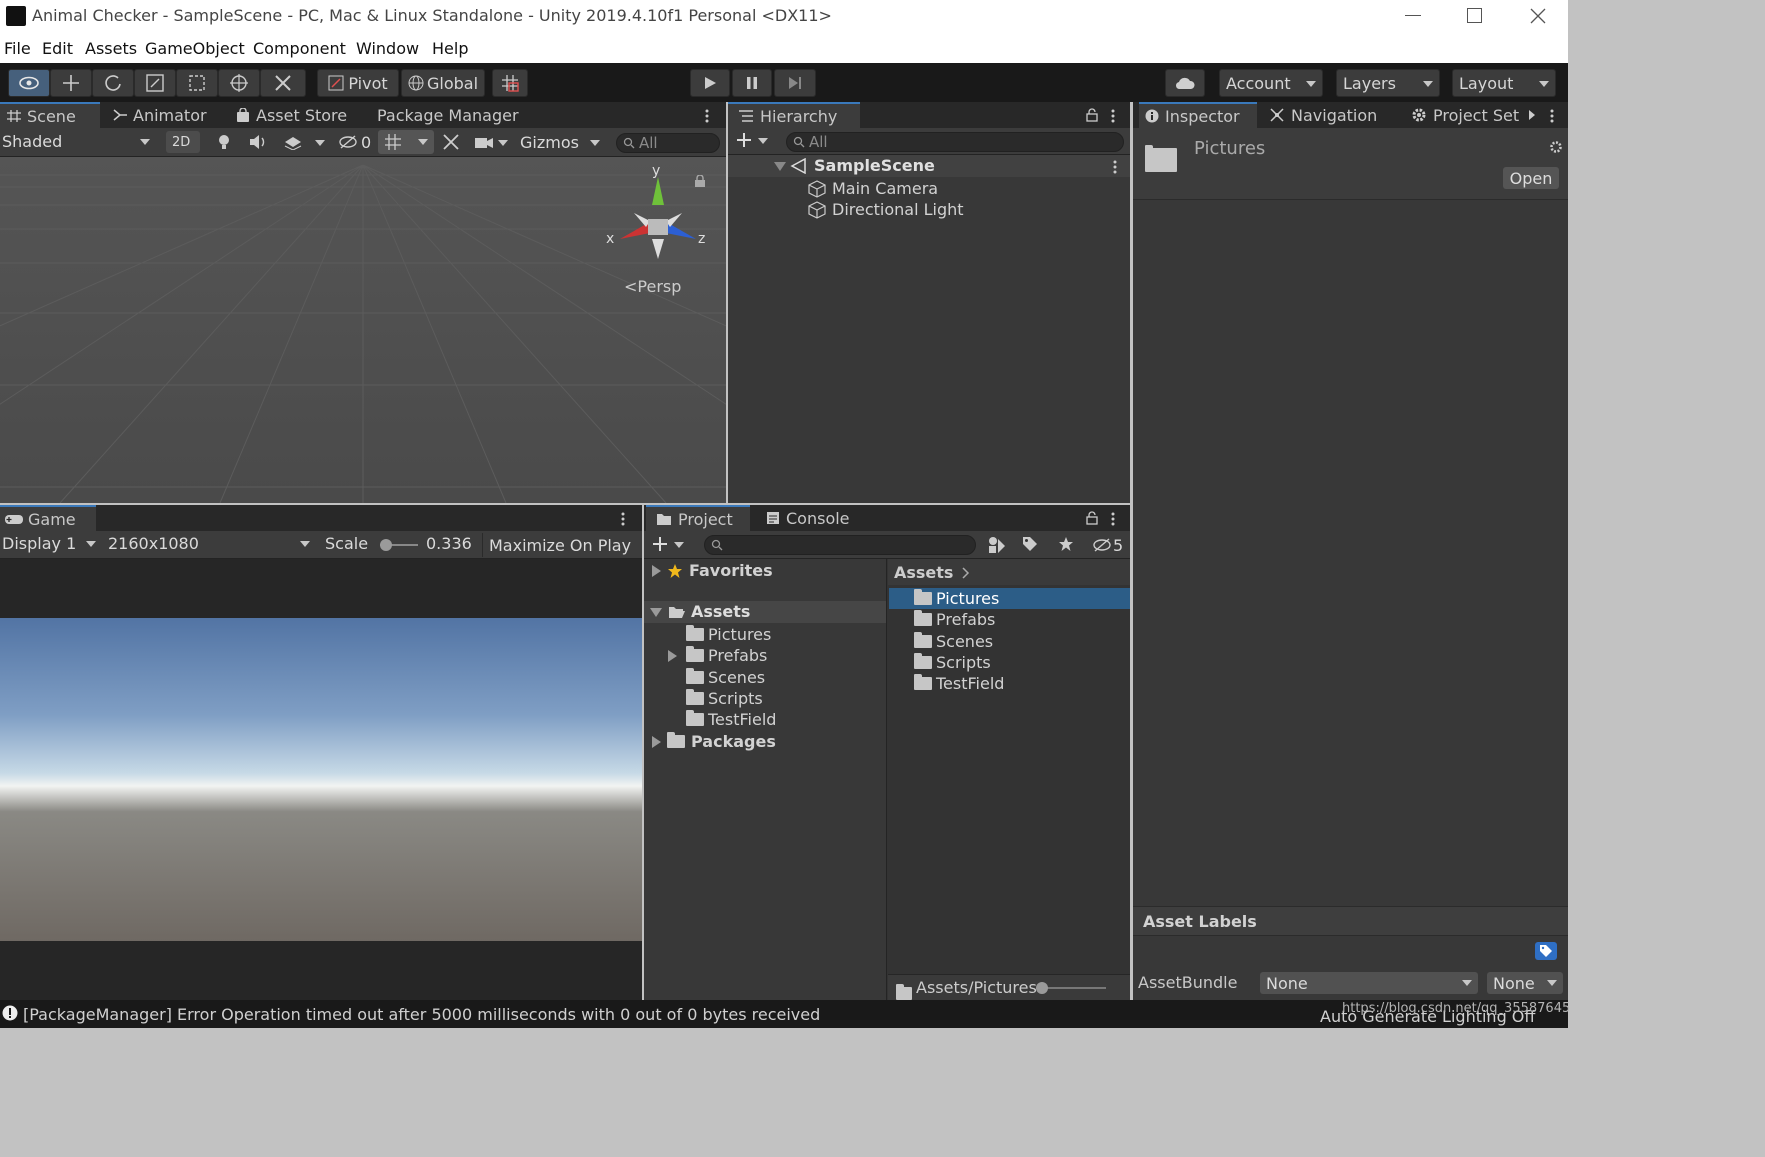  I want to click on global-toggle: Global, so click(443, 83).